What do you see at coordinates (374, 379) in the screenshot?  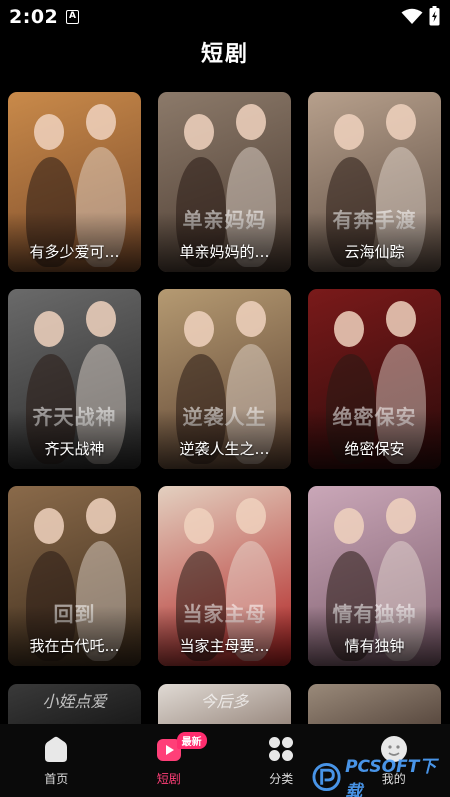 I see `drama-card: 绝密保安绝密保安` at bounding box center [374, 379].